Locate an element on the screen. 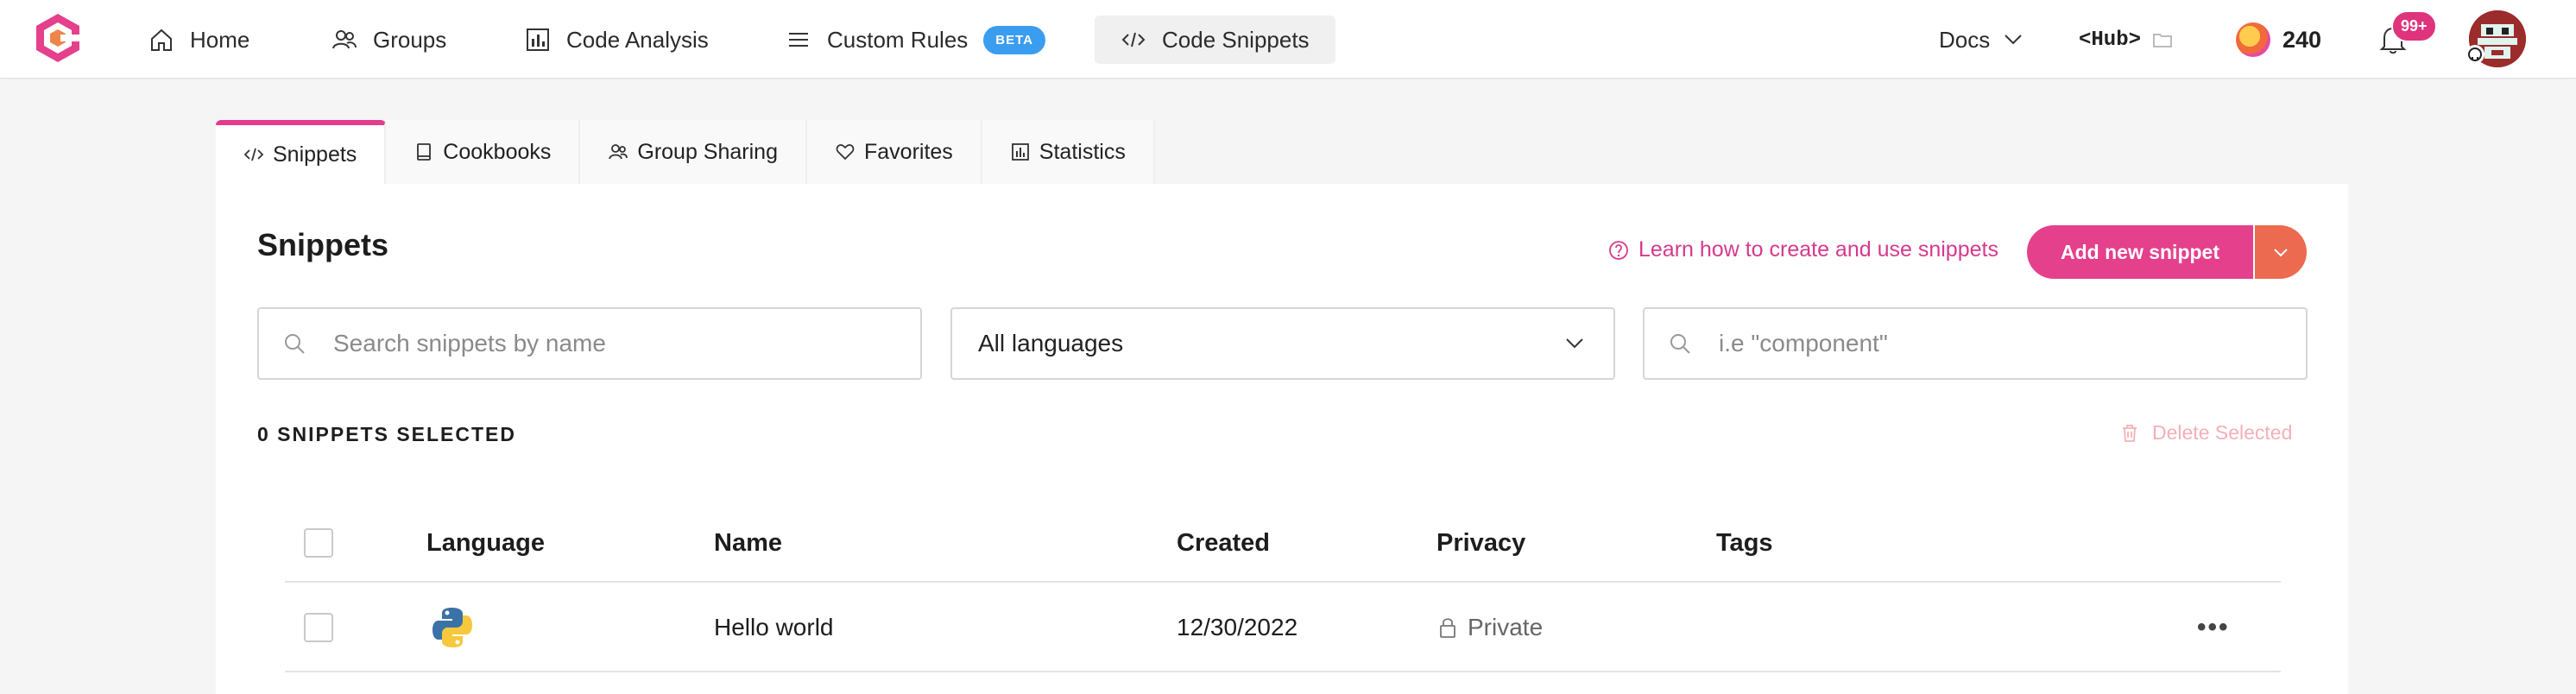 Image resolution: width=2576 pixels, height=694 pixels. tab-statistics-label: Statistics is located at coordinates (1082, 151).